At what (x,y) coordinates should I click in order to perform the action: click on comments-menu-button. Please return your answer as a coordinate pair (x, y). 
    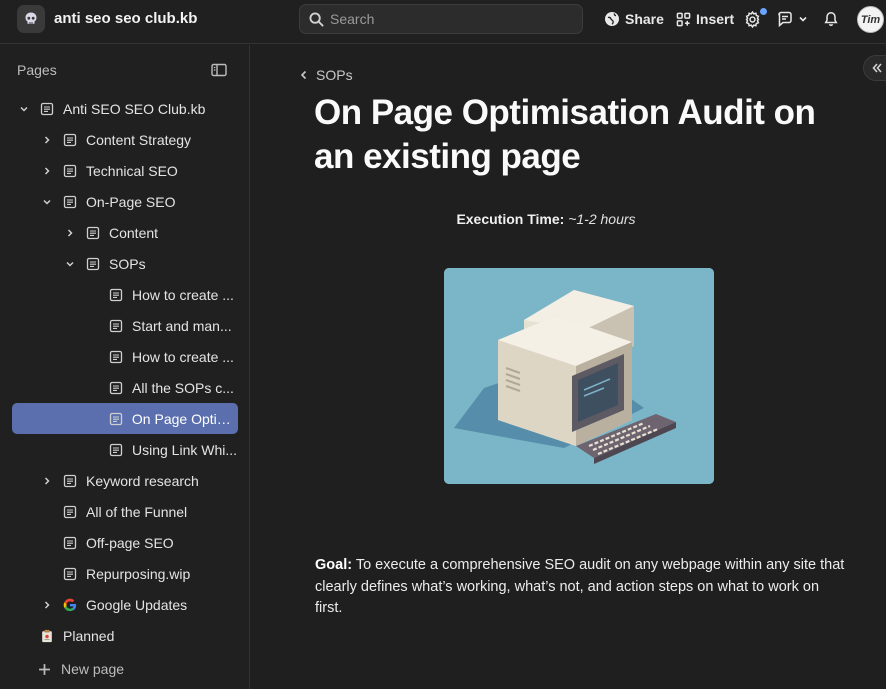
    Looking at the image, I should click on (792, 19).